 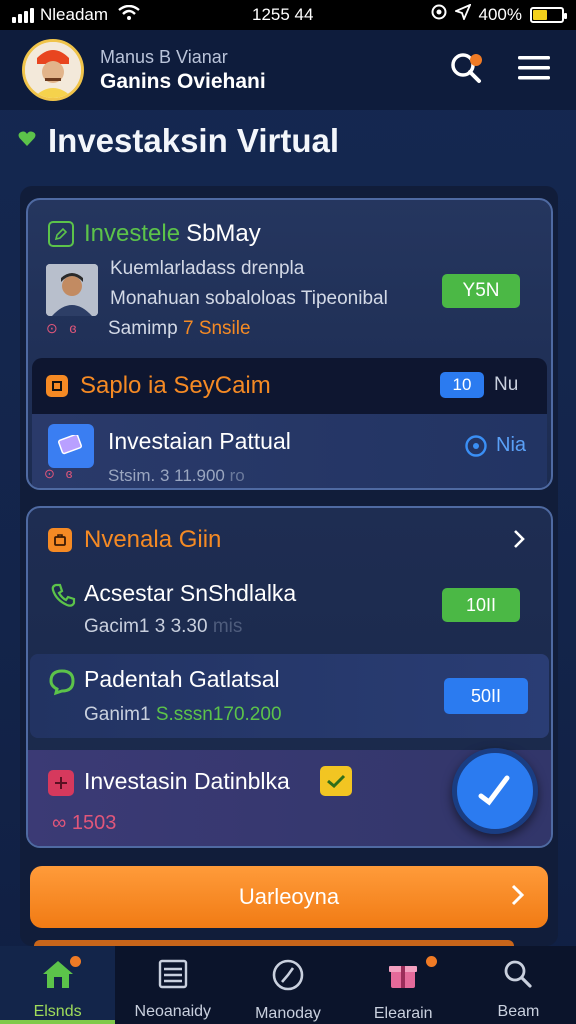 I want to click on clock: 1255 44, so click(x=283, y=14).